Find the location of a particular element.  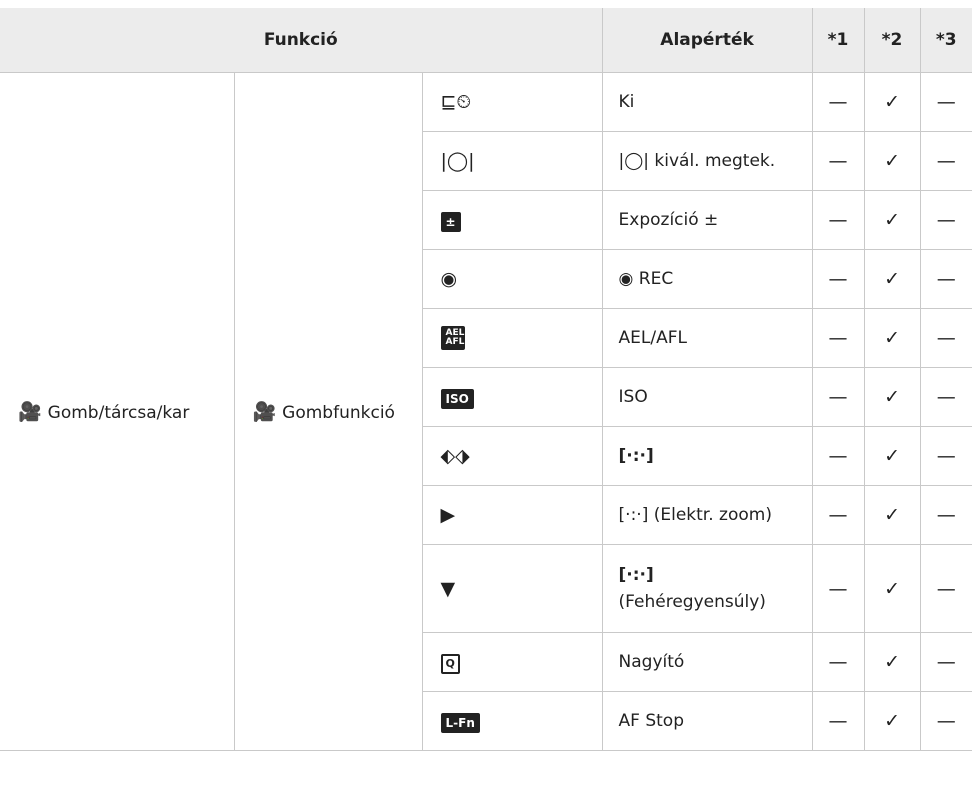

default-value: [·:·] is located at coordinates (707, 456).